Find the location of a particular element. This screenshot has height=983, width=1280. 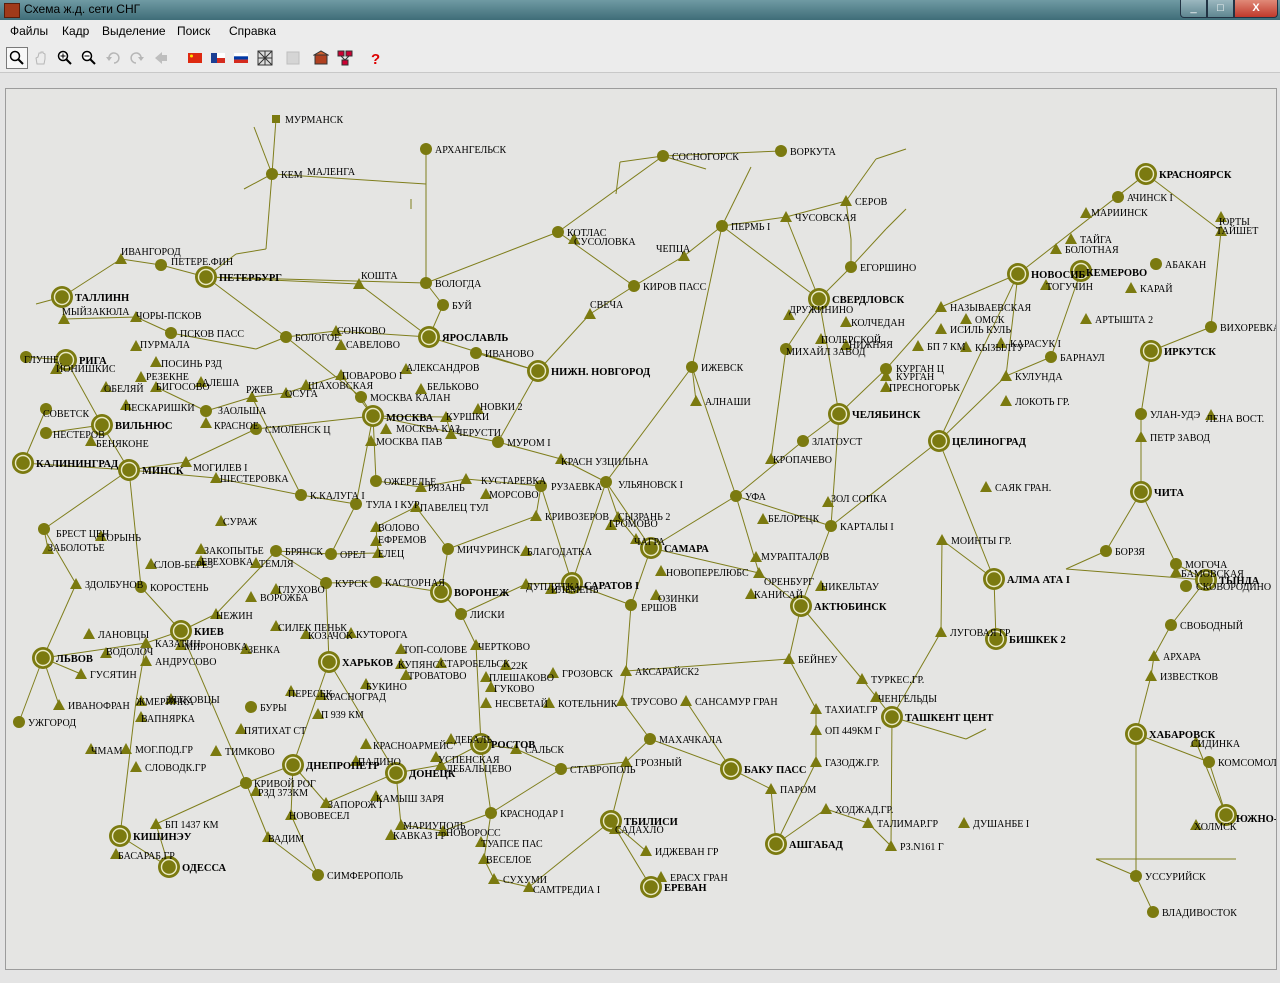

menu-selection: Выделение is located at coordinates (134, 31).